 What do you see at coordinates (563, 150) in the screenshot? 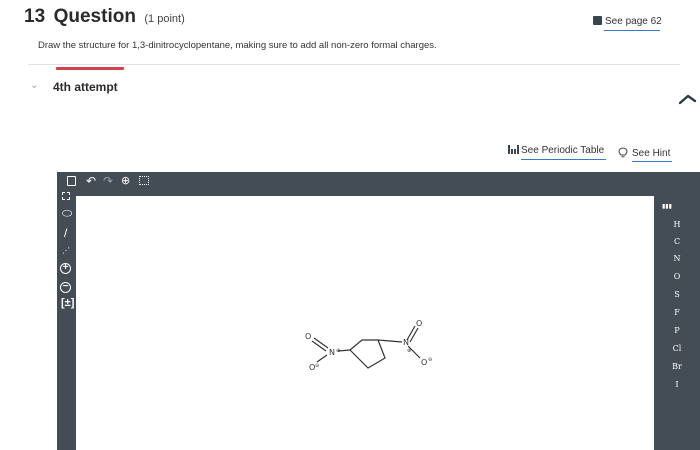
I see `periodic-table-label: See Periodic Table` at bounding box center [563, 150].